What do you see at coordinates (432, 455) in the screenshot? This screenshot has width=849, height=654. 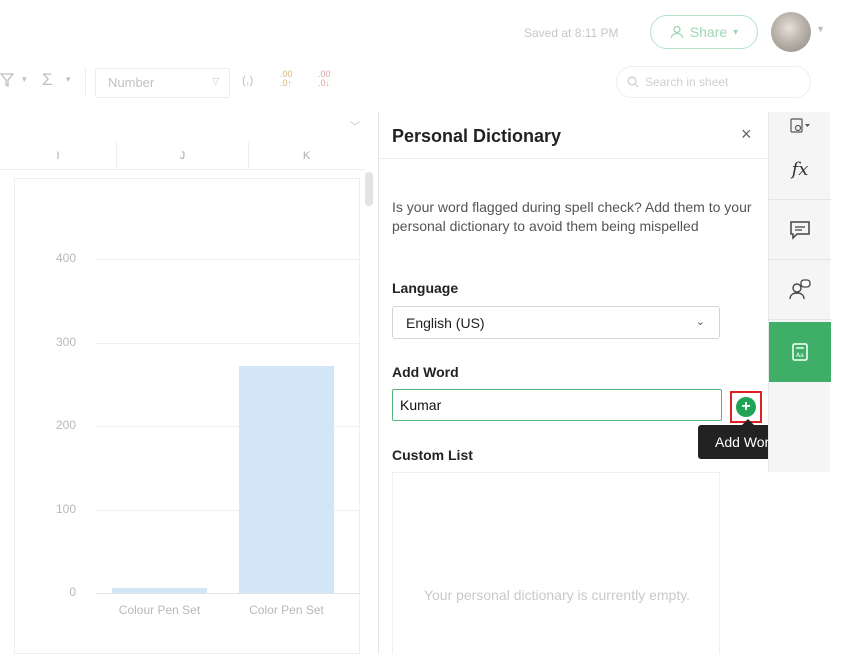 I see `custom-list-label: Custom List` at bounding box center [432, 455].